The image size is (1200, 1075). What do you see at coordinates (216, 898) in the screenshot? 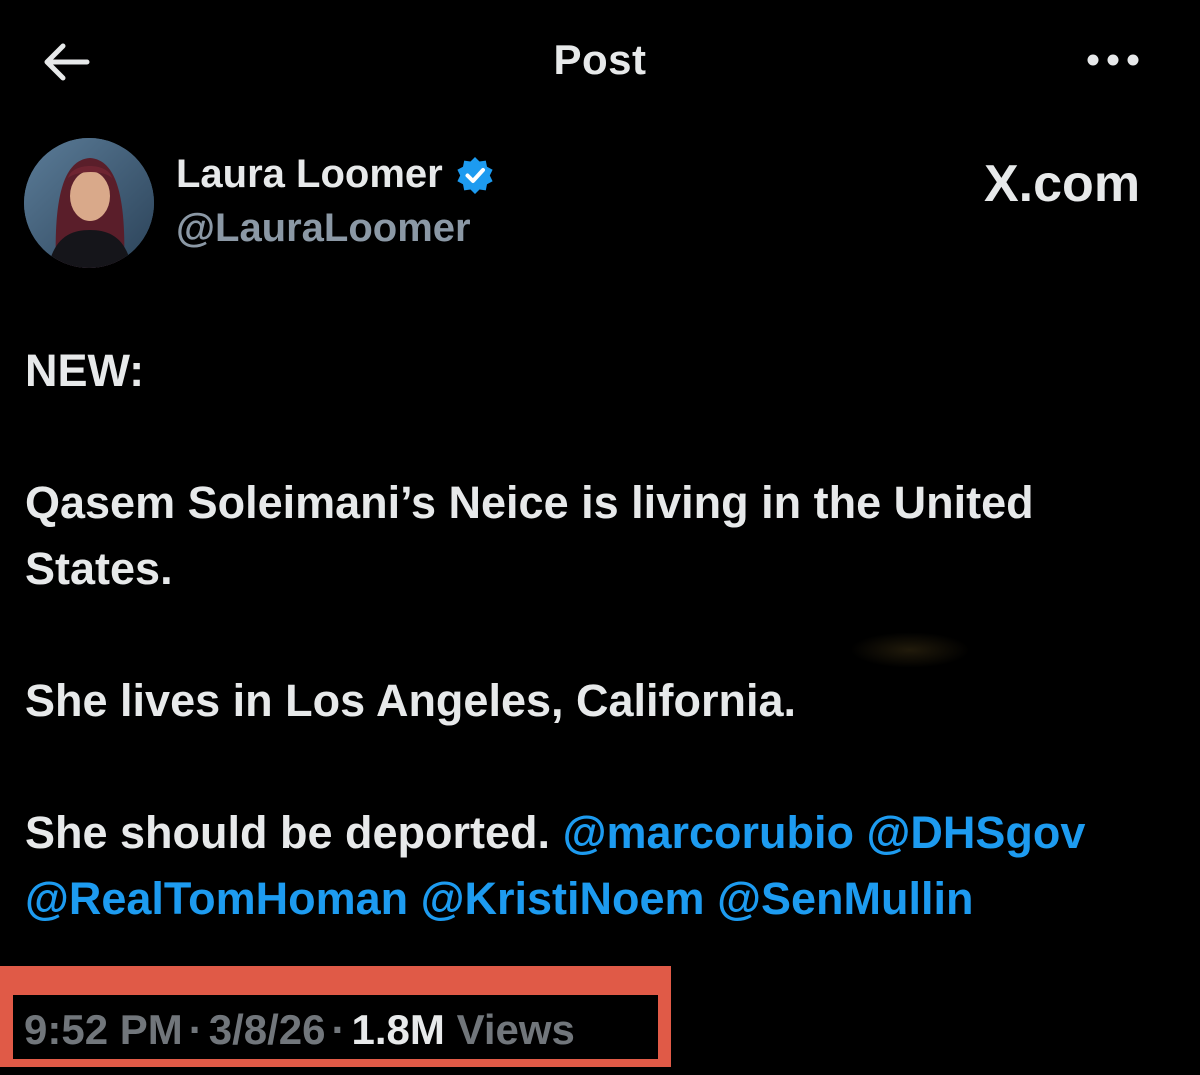
I see `mention-link: @RealTomHoman` at bounding box center [216, 898].